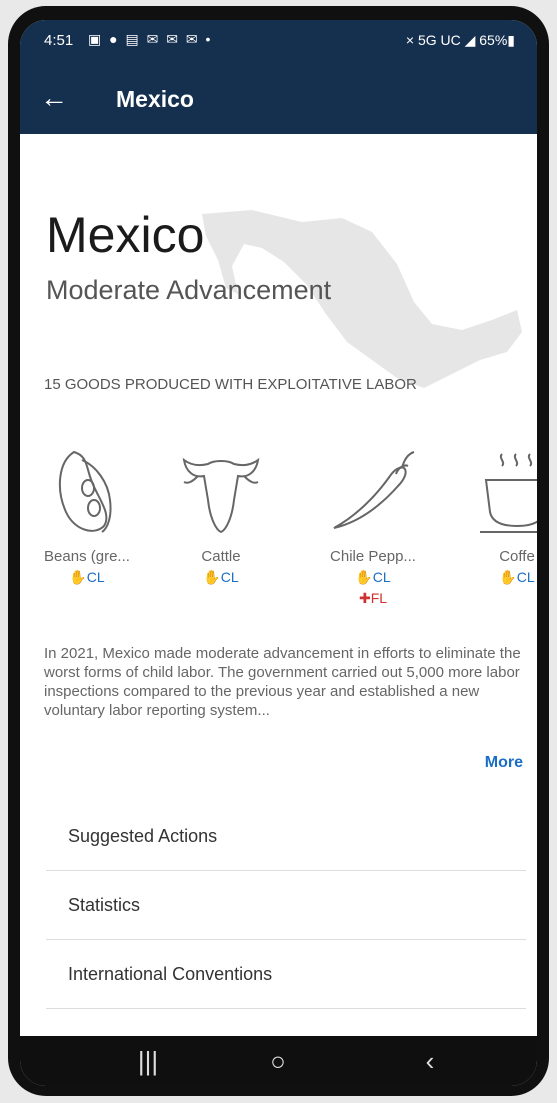 The height and width of the screenshot is (1103, 557). What do you see at coordinates (125, 235) in the screenshot?
I see `country-name: Mexico` at bounding box center [125, 235].